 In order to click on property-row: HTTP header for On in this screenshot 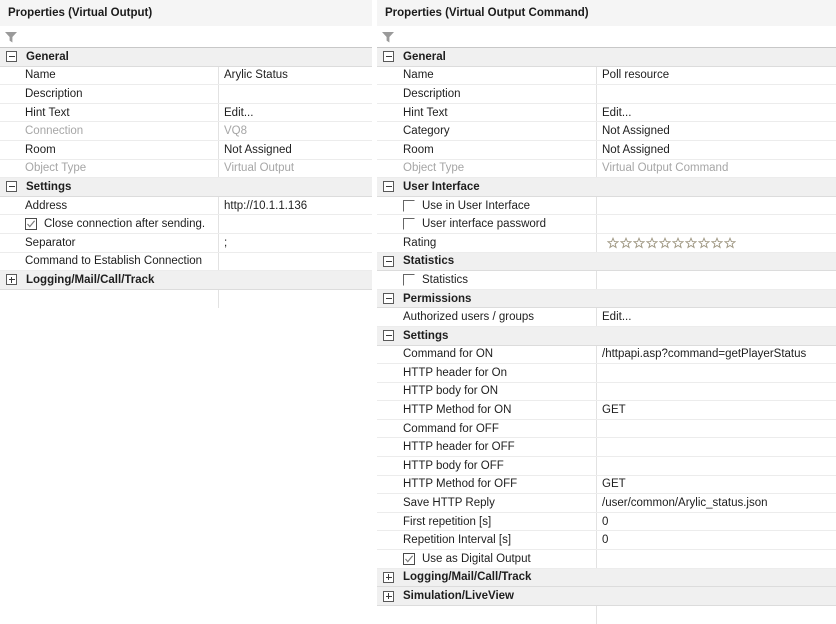, I will do `click(606, 373)`.